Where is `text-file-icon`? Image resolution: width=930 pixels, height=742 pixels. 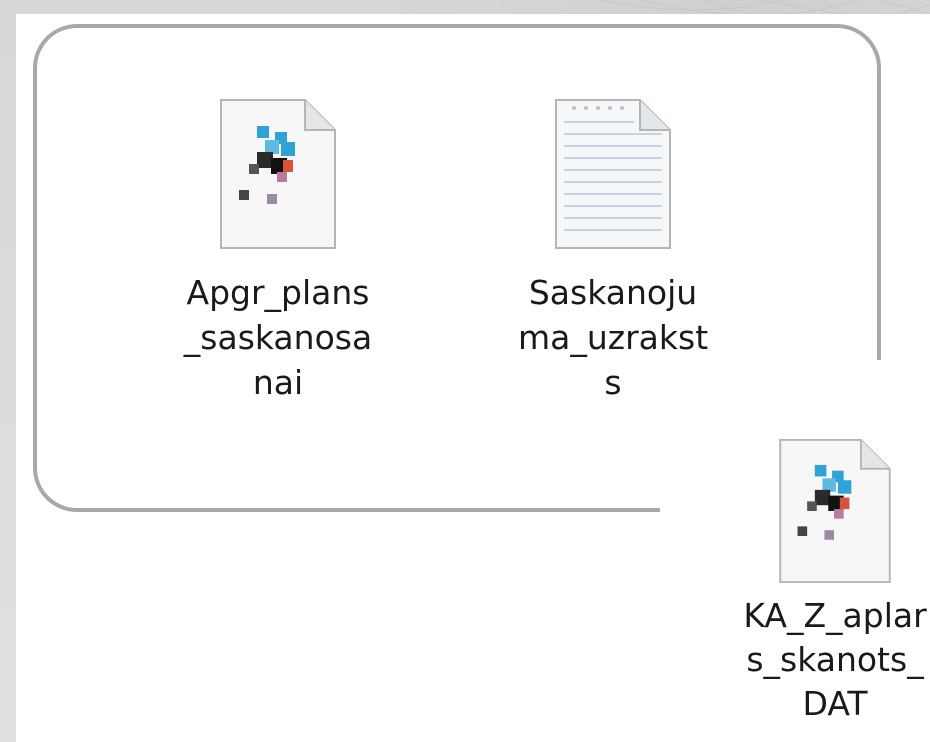 text-file-icon is located at coordinates (613, 174).